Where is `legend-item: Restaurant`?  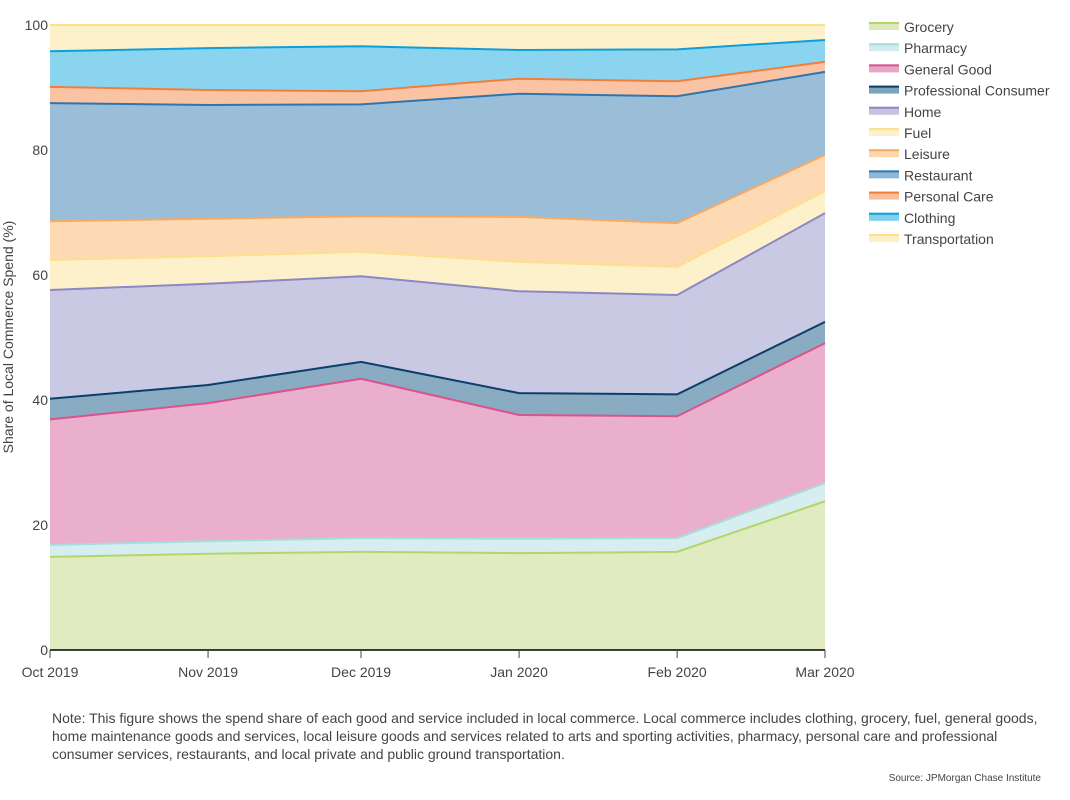 legend-item: Restaurant is located at coordinates (921, 175).